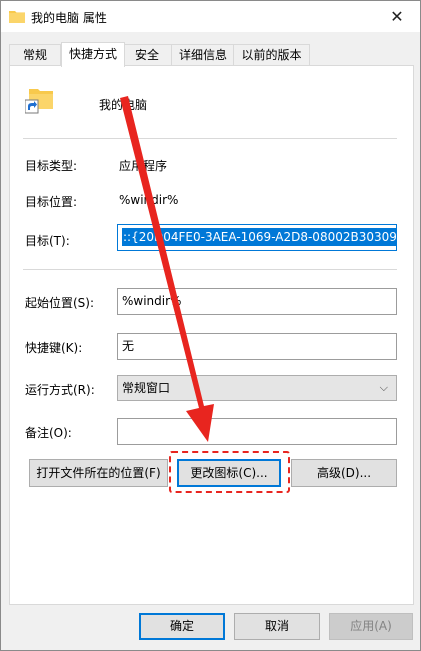  What do you see at coordinates (371, 626) in the screenshot?
I see `apply-button: 应用(A)` at bounding box center [371, 626].